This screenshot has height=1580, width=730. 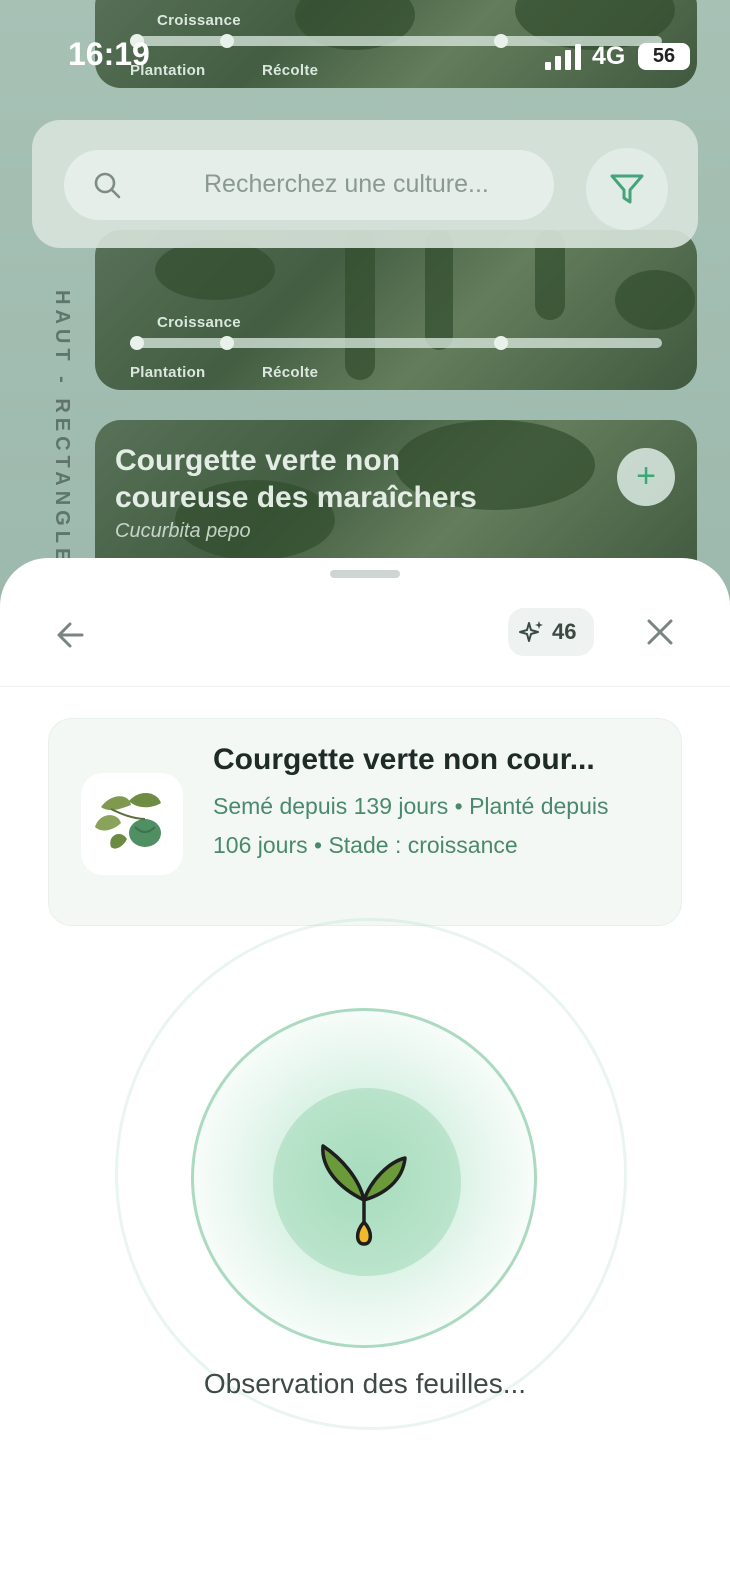 I want to click on battery-level: 56, so click(x=664, y=56).